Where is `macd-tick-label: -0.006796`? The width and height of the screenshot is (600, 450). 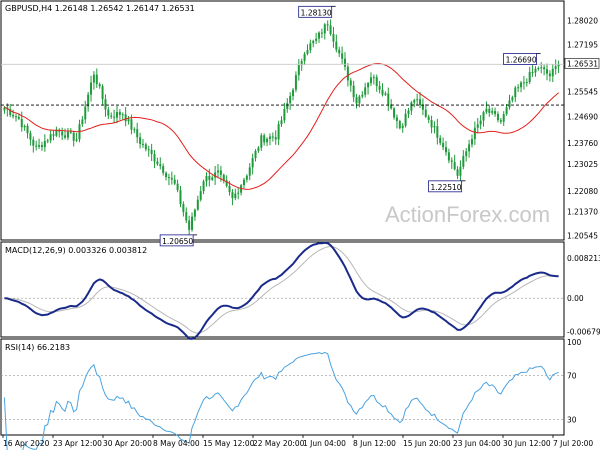
macd-tick-label: -0.006796 is located at coordinates (583, 332).